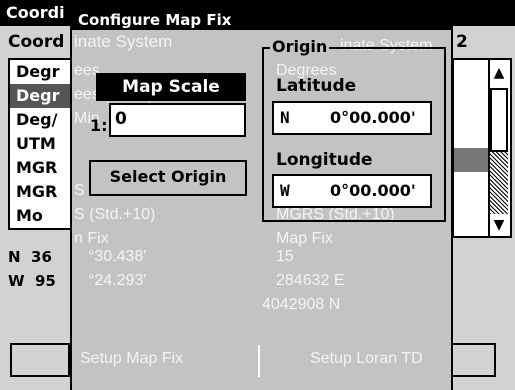  Describe the element at coordinates (41, 216) in the screenshot. I see `list-item: Mo` at that location.